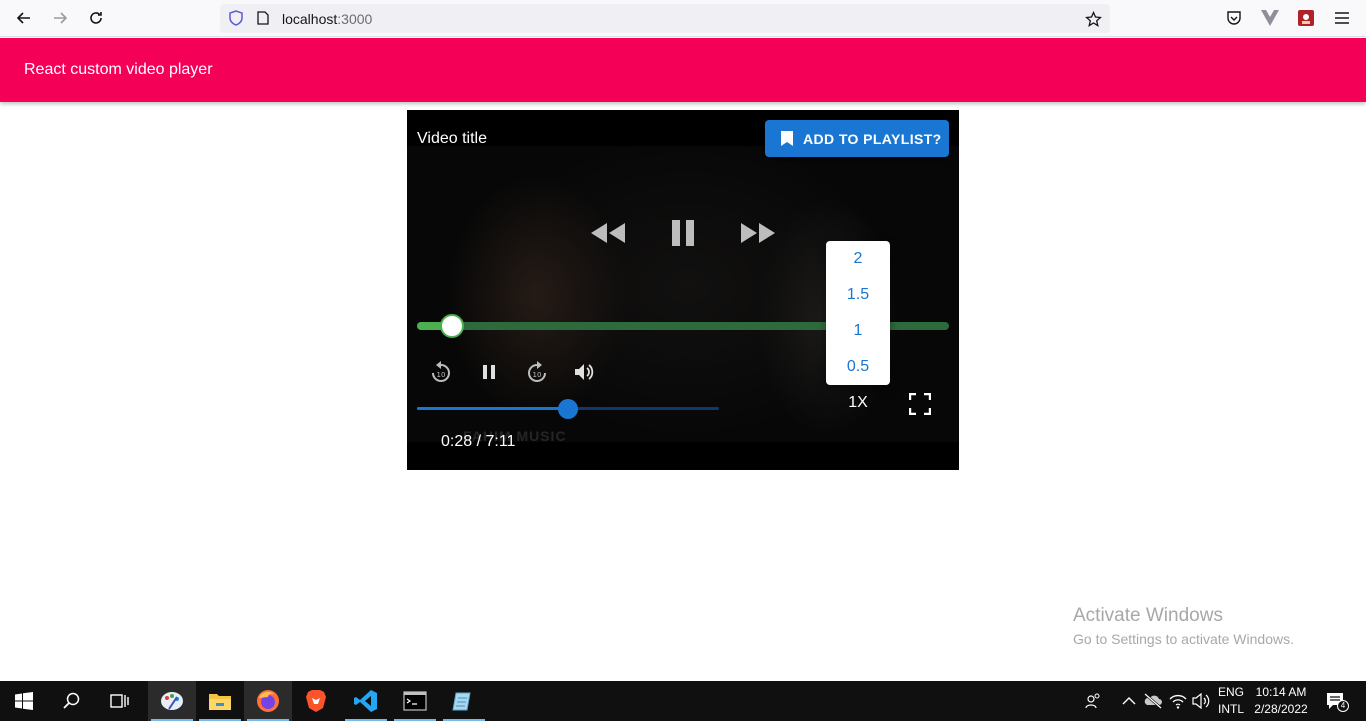 This screenshot has width=1366, height=721. Describe the element at coordinates (1178, 701) in the screenshot. I see `wifi-icon` at that location.